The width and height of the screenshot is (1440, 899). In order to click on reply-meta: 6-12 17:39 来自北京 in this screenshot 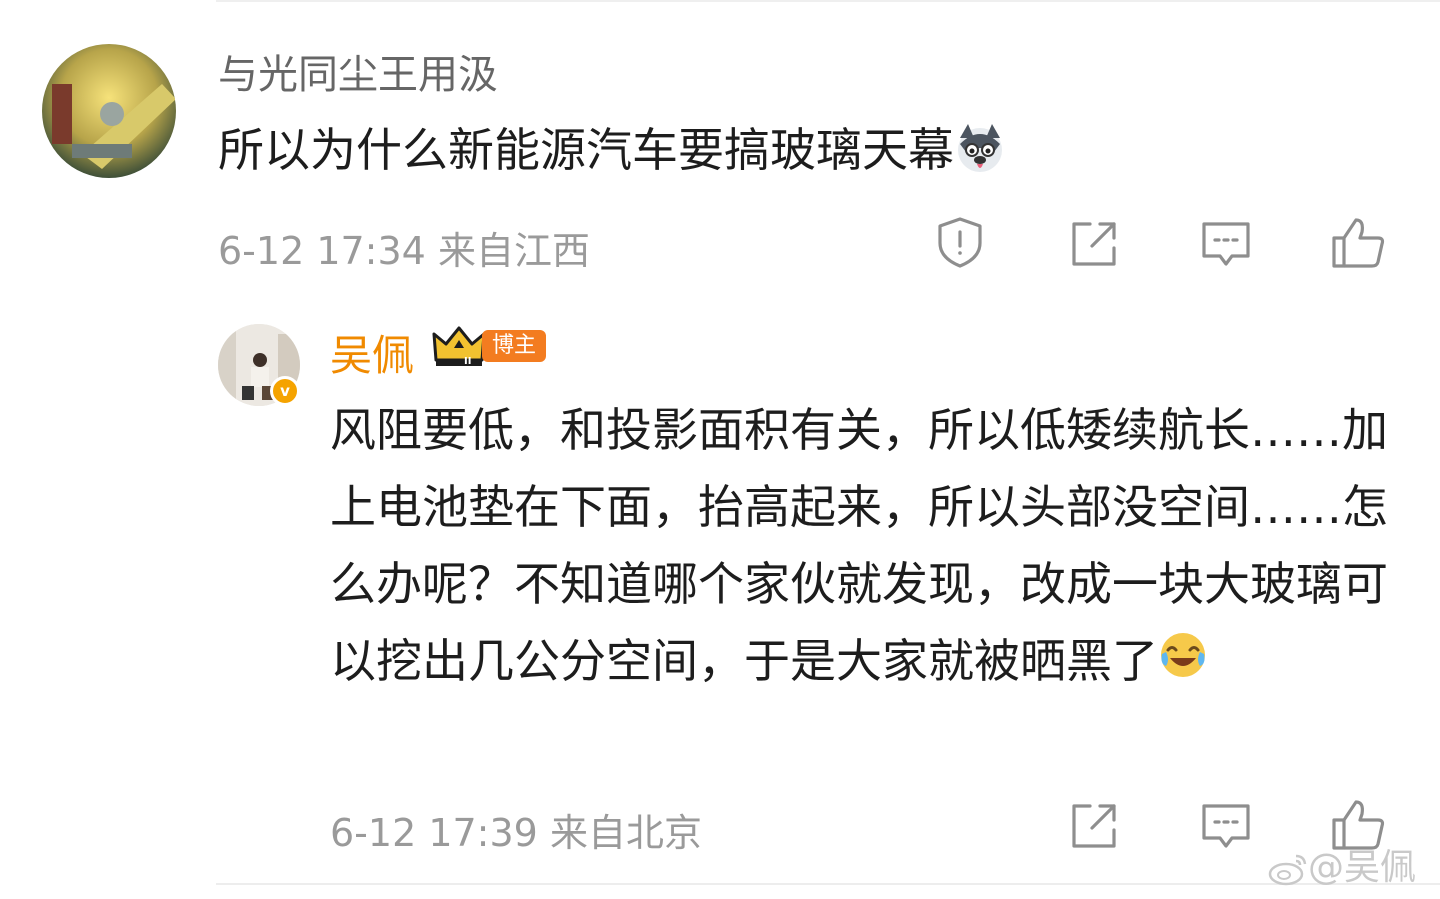, I will do `click(516, 829)`.